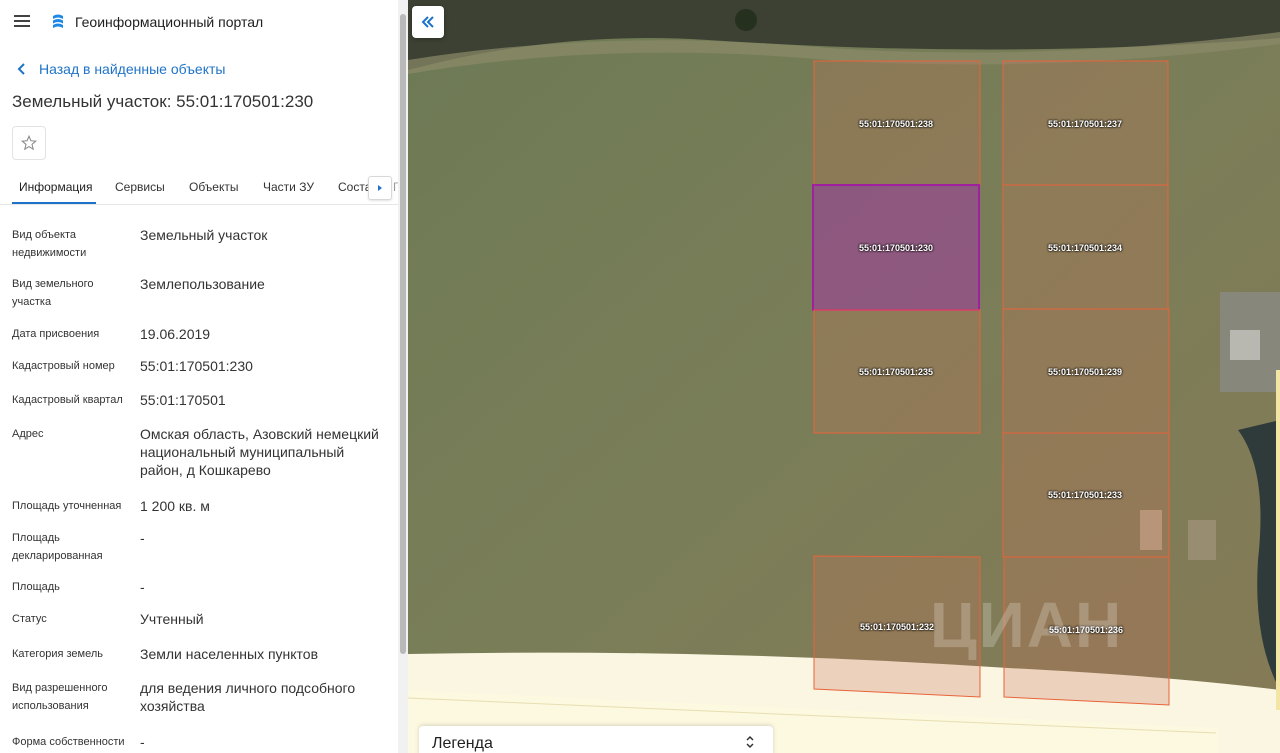 Image resolution: width=1280 pixels, height=753 pixels. I want to click on back-link: Назад в найденные объекты, so click(120, 69).